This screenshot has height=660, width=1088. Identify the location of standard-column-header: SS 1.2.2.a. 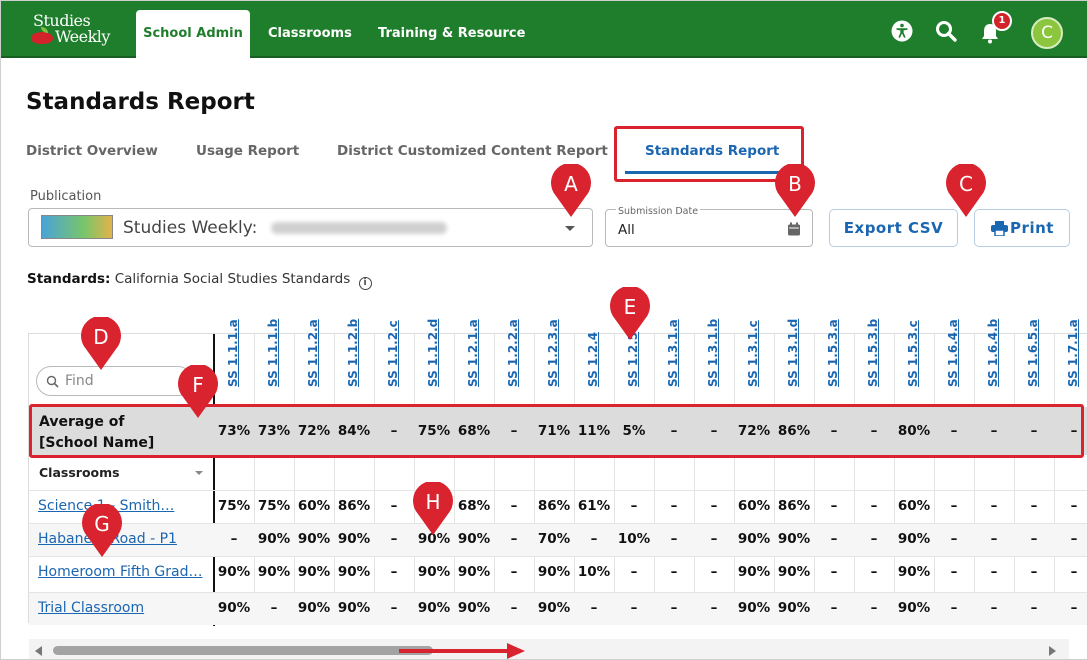
(514, 360).